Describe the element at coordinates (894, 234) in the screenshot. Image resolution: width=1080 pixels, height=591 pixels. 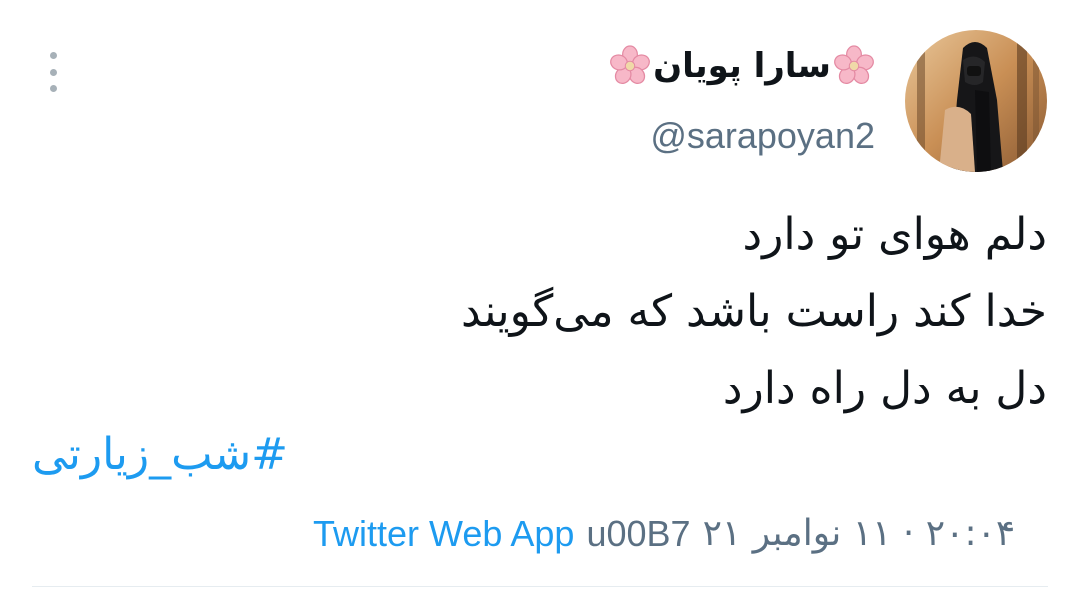
I see `tweet-line: دلم هوای تو دارد` at that location.